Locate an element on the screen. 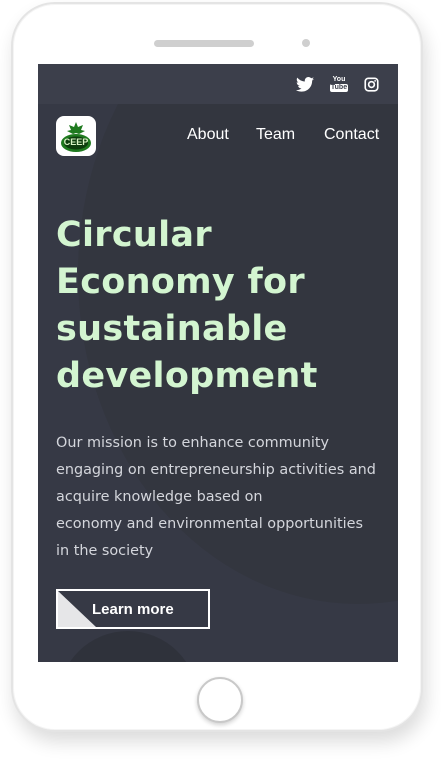 The width and height of the screenshot is (441, 761). youtube-icon: You Tube is located at coordinates (339, 84).